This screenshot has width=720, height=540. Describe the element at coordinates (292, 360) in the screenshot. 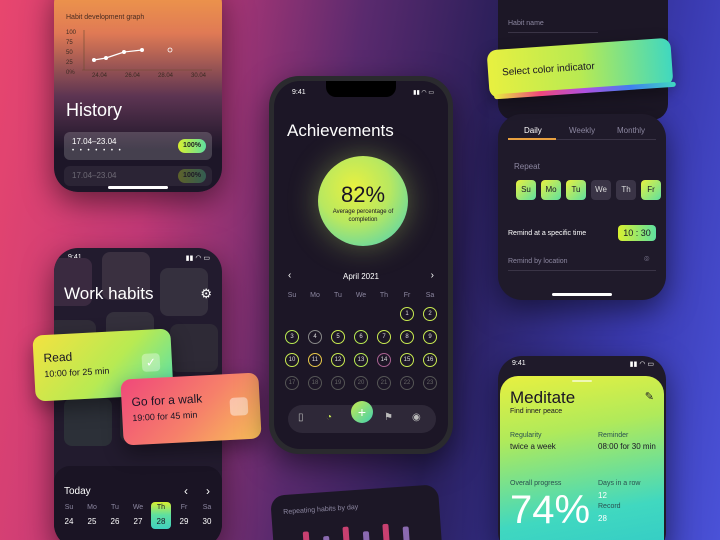

I see `calendar-day: 10` at that location.